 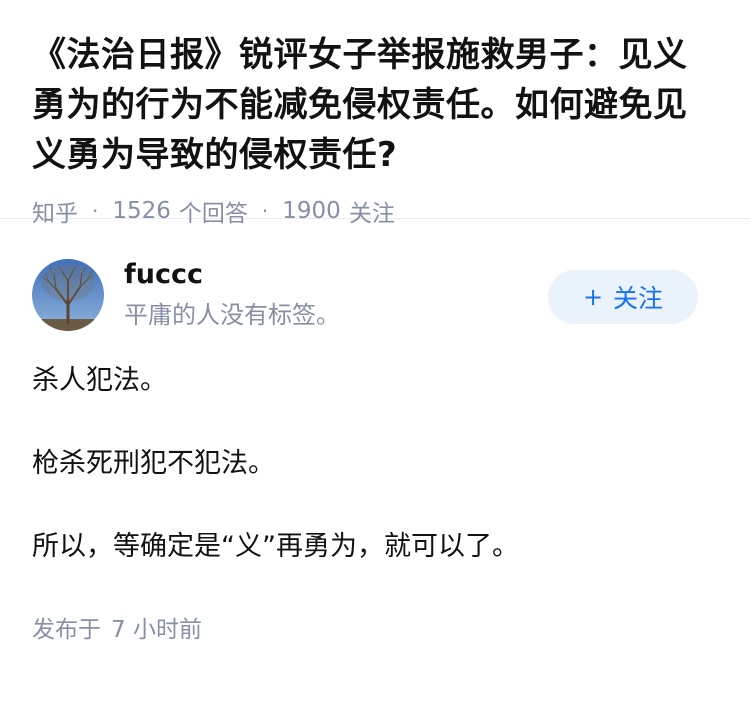 I want to click on author-row: fuccc 平庸的人没有标签。 + 关注, so click(x=375, y=295).